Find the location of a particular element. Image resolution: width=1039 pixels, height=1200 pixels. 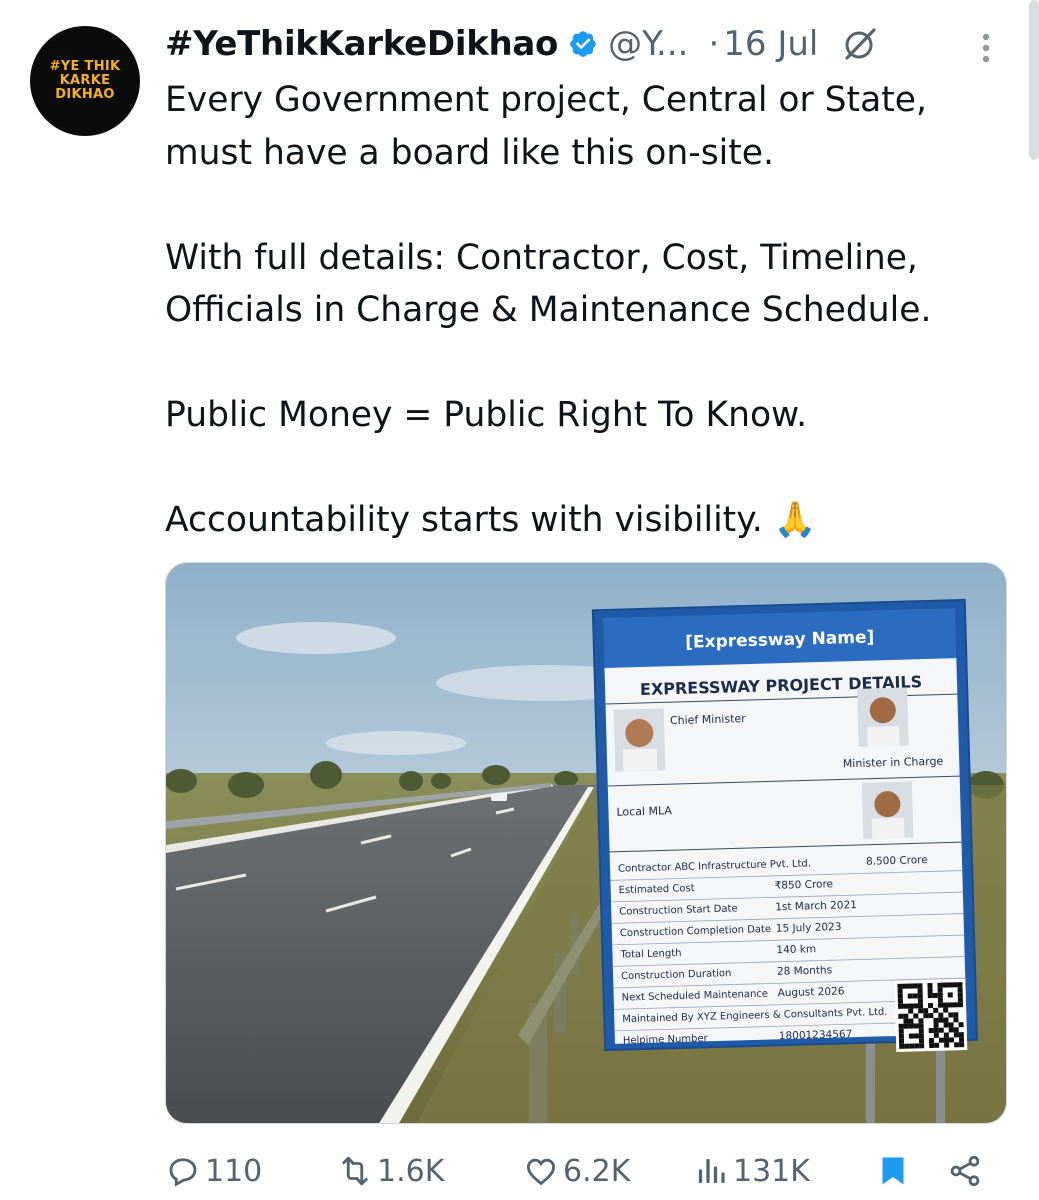

views-button: 131K is located at coordinates (751, 1171).